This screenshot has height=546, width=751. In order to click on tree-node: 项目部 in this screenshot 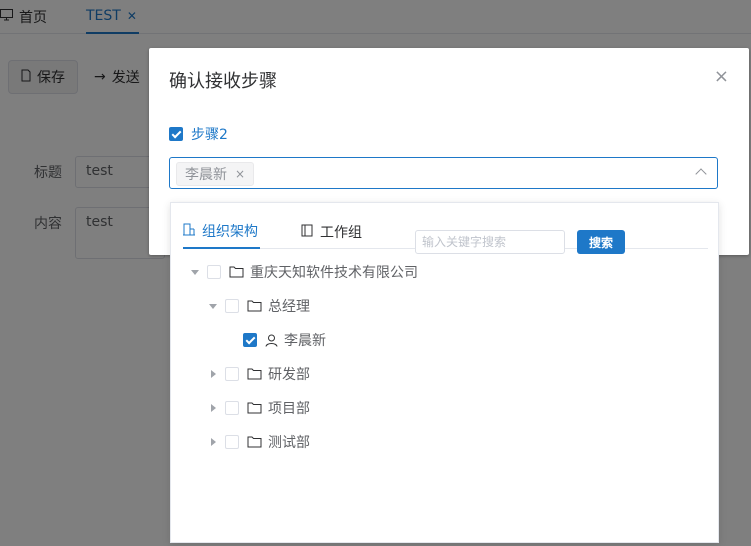, I will do `click(258, 408)`.